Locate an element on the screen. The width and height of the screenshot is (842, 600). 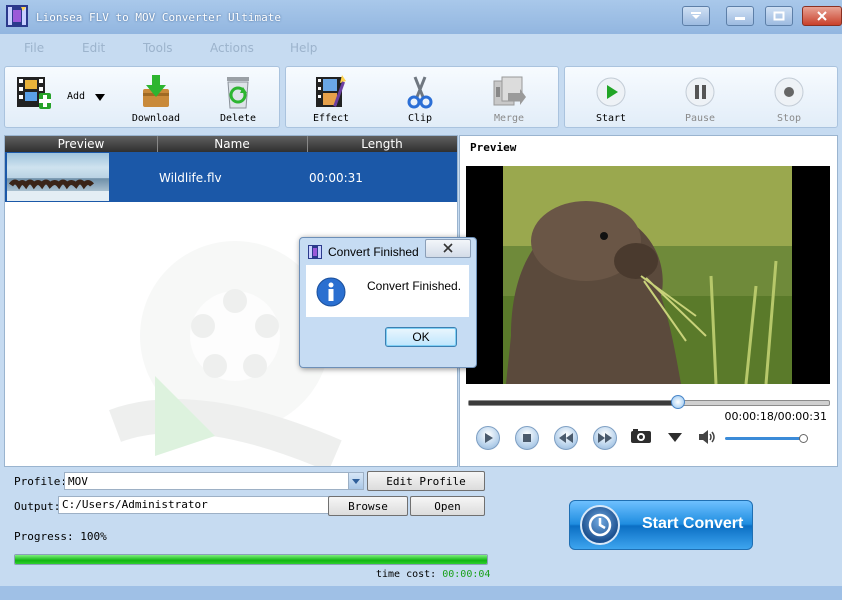
dialog-close-button is located at coordinates (448, 248).